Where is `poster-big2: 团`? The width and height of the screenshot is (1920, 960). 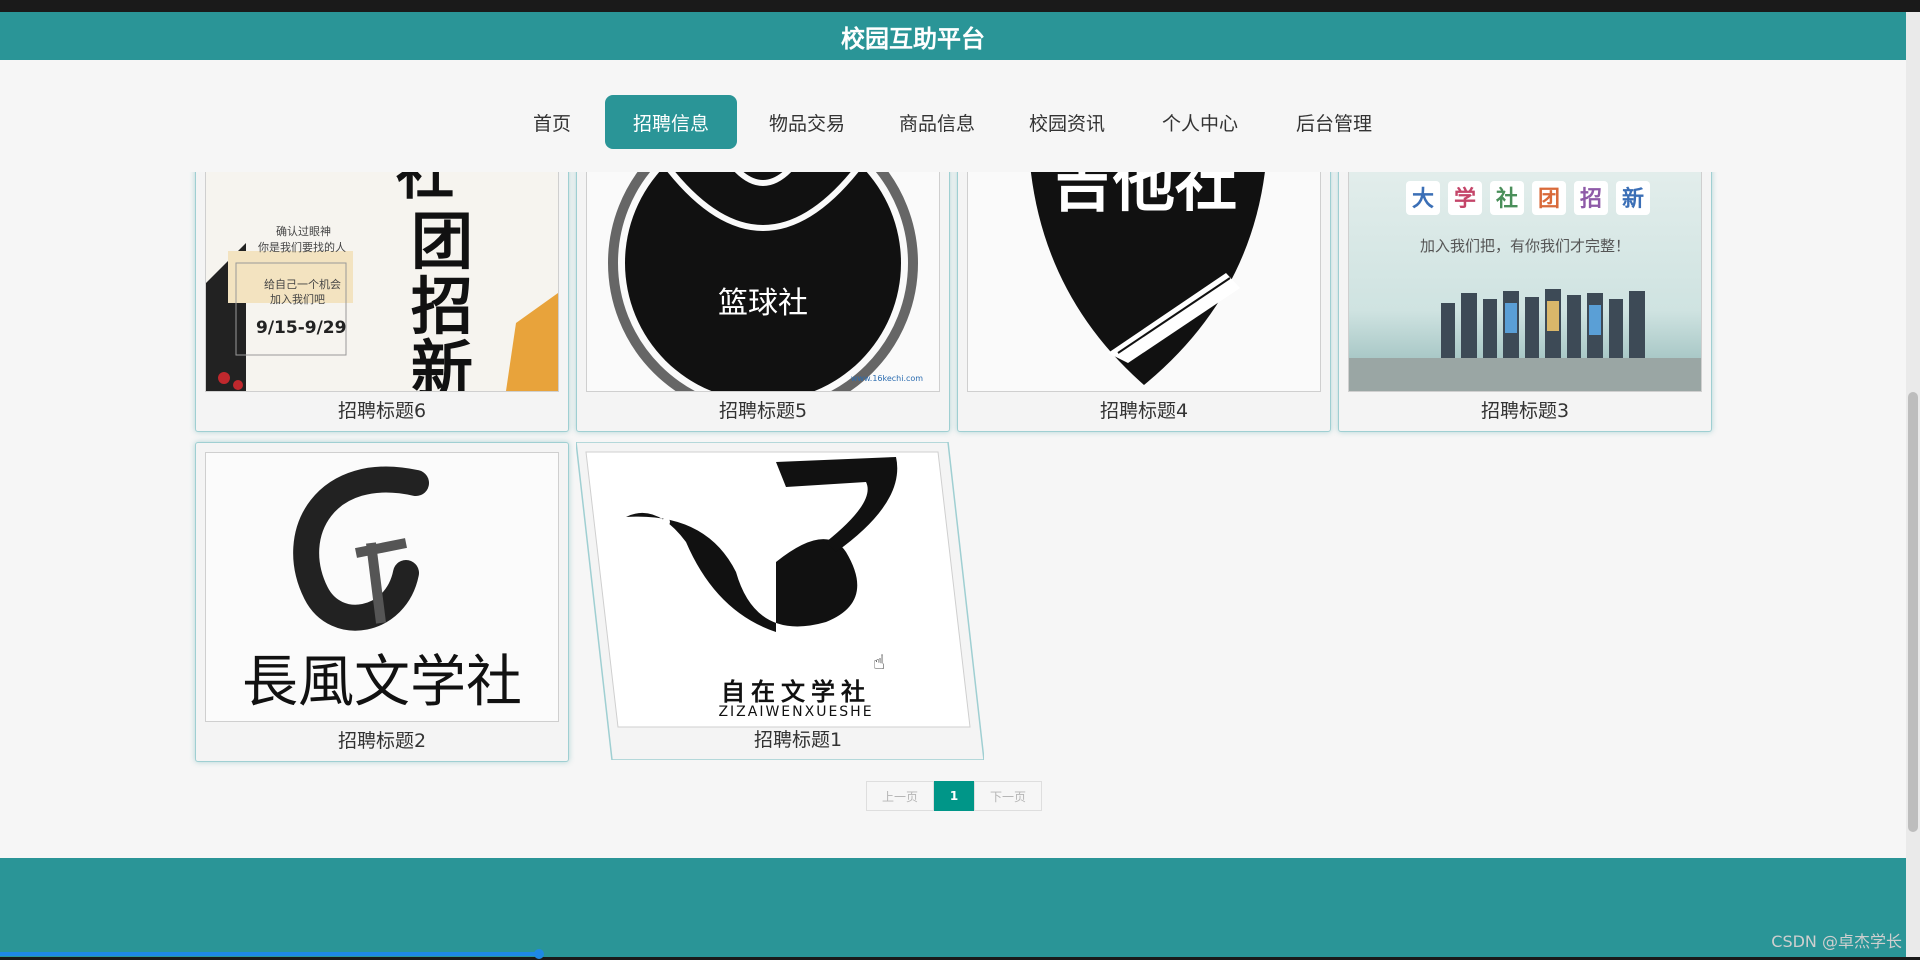 poster-big2: 团 is located at coordinates (442, 241).